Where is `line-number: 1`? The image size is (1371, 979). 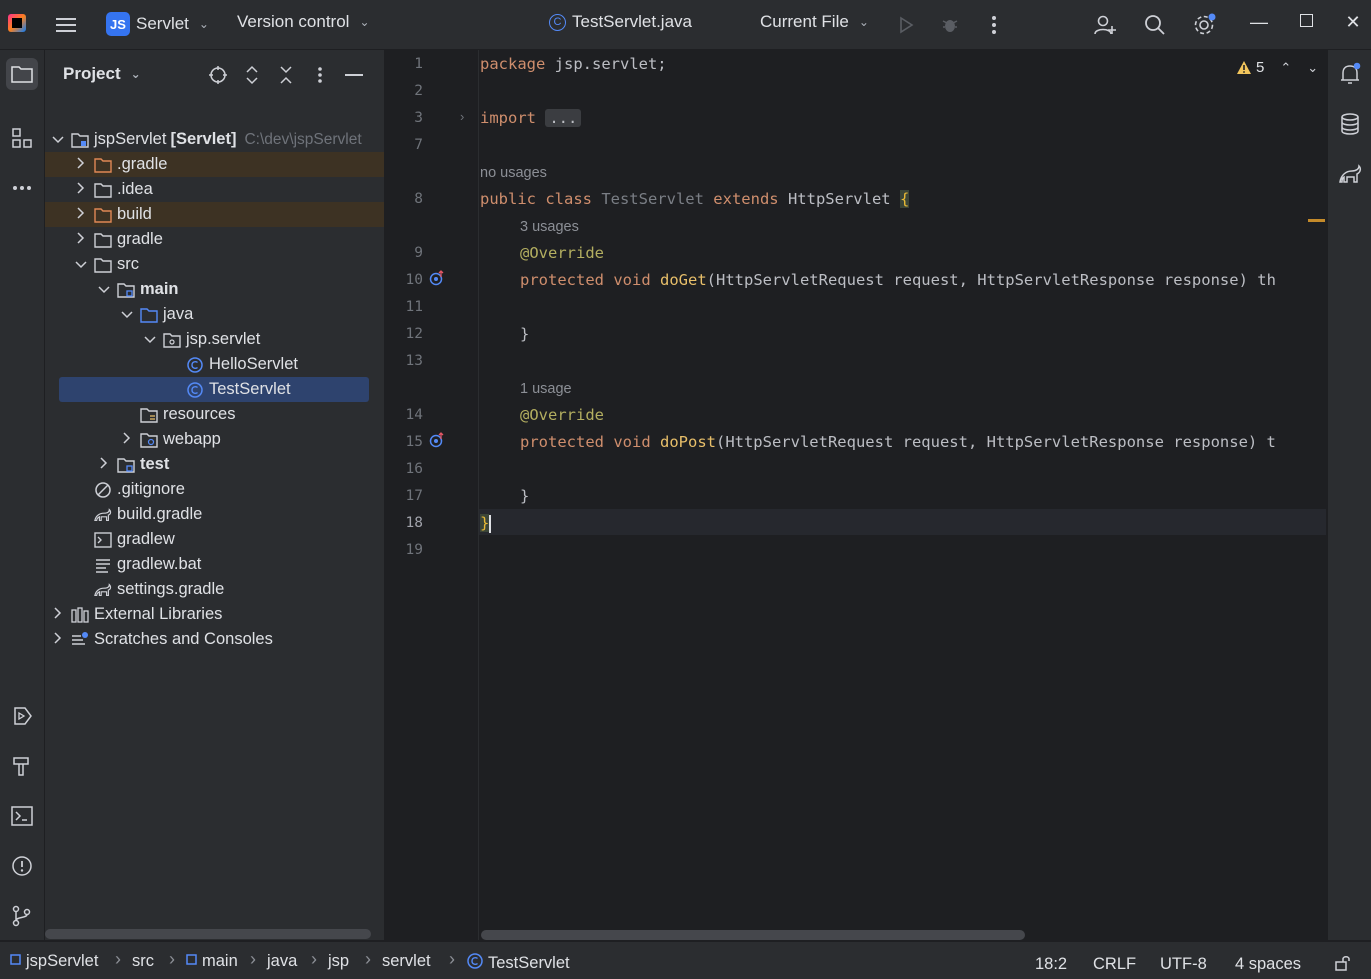
line-number: 1 is located at coordinates (404, 64).